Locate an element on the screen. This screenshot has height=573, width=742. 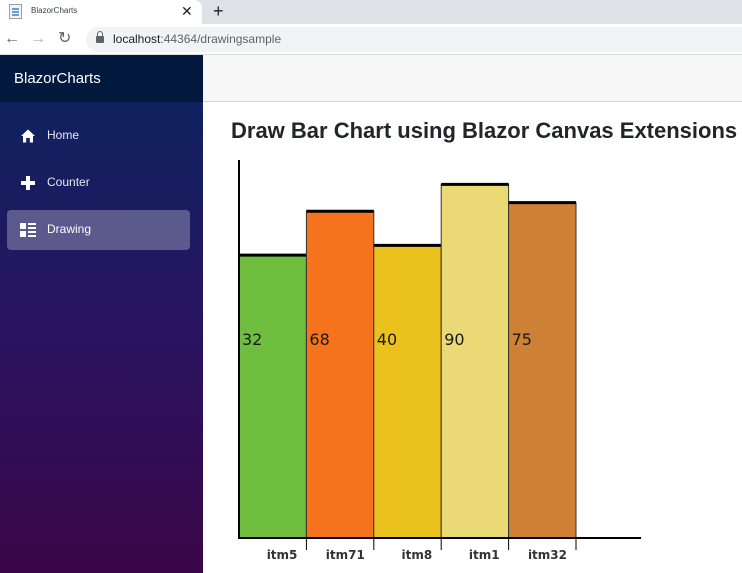
x-tick-label: itm5 is located at coordinates (282, 555).